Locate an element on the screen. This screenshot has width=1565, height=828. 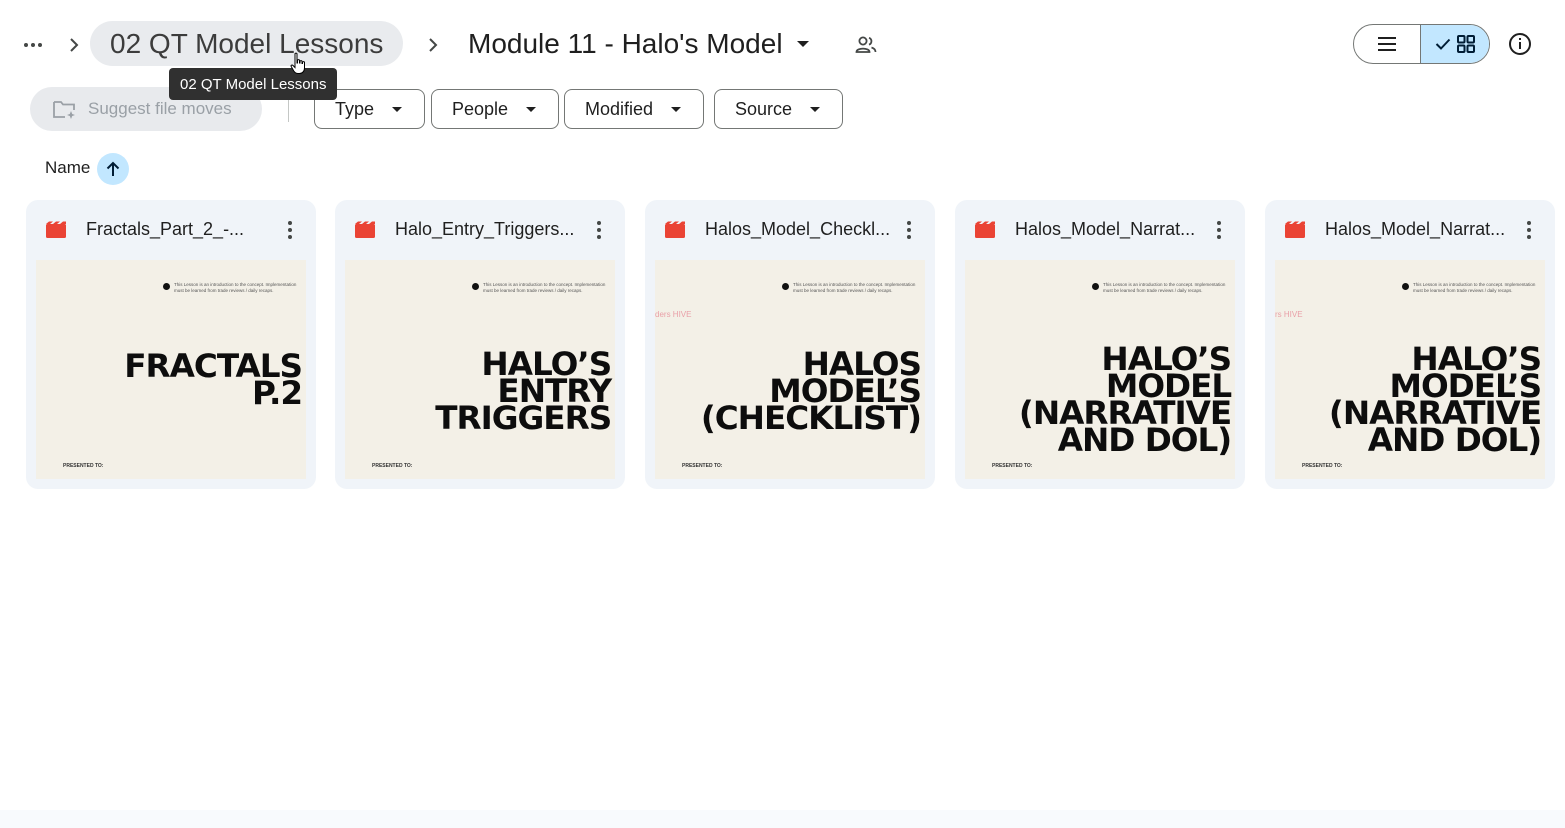
bottom-strip is located at coordinates (782, 819).